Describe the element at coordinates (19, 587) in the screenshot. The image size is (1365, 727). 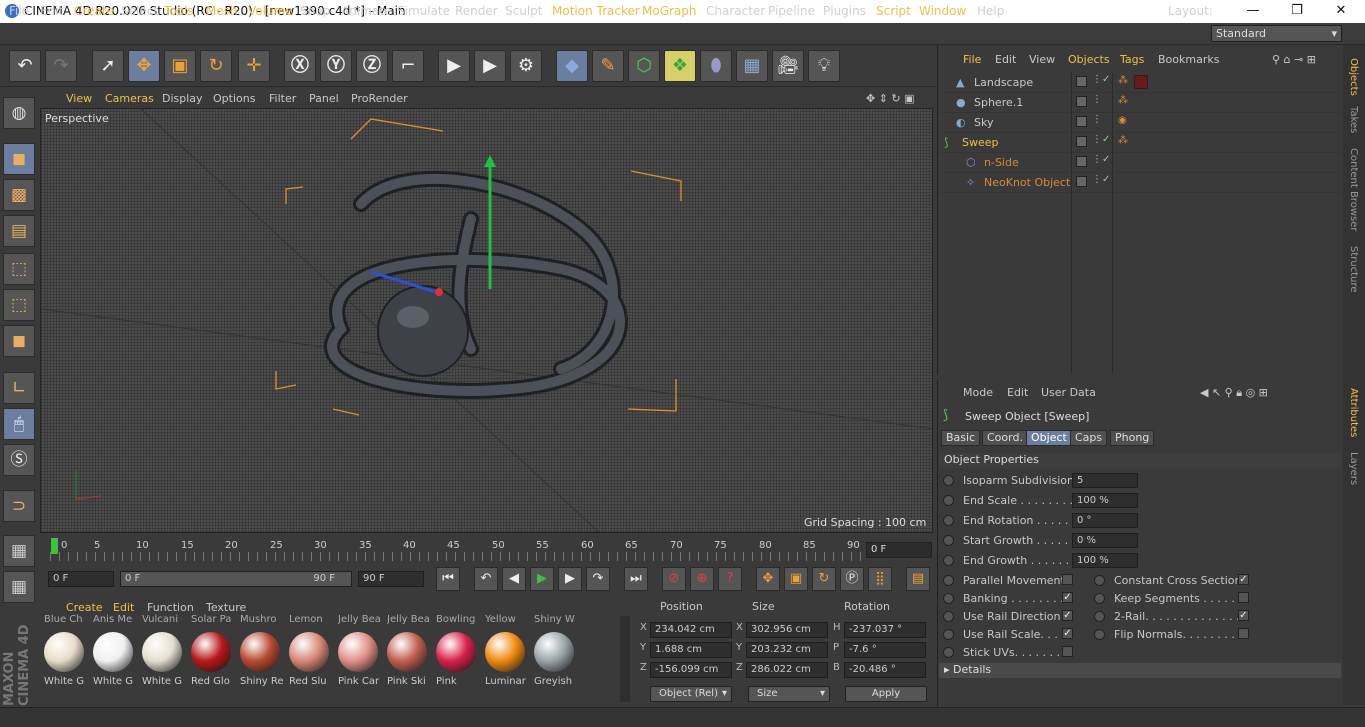
I see `grid-lock-icon: ▦` at that location.